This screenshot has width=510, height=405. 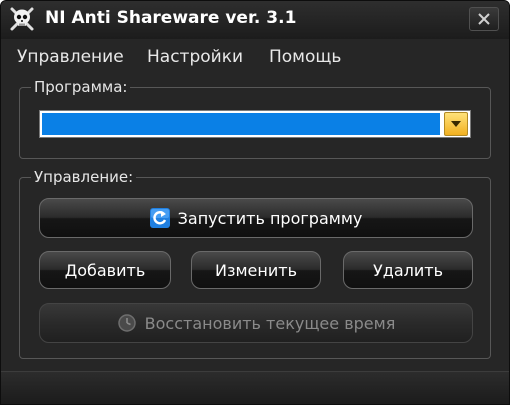 I want to click on refresh-run-icon, so click(x=159, y=218).